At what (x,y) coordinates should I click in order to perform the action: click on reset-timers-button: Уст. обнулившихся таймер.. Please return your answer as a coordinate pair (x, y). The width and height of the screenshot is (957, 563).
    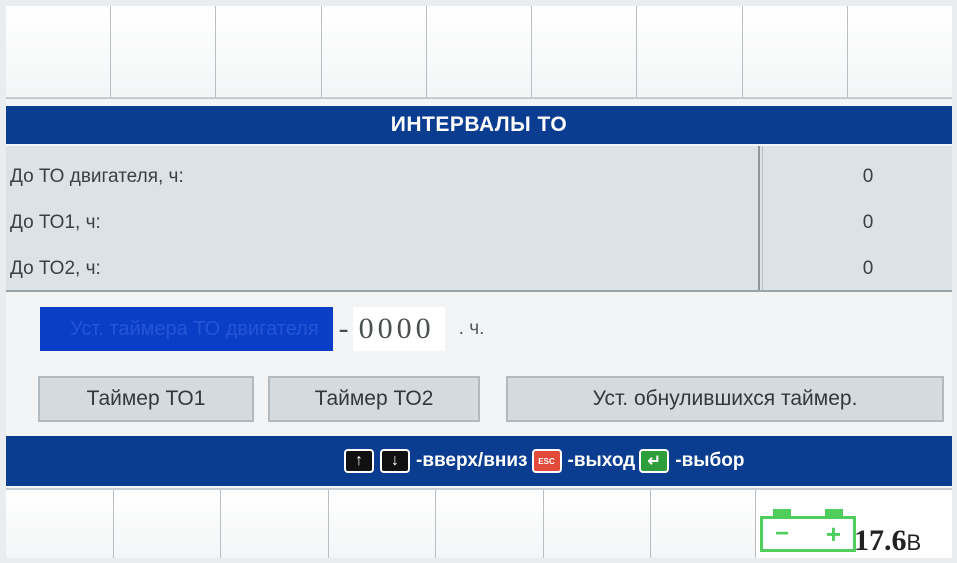
    Looking at the image, I should click on (725, 399).